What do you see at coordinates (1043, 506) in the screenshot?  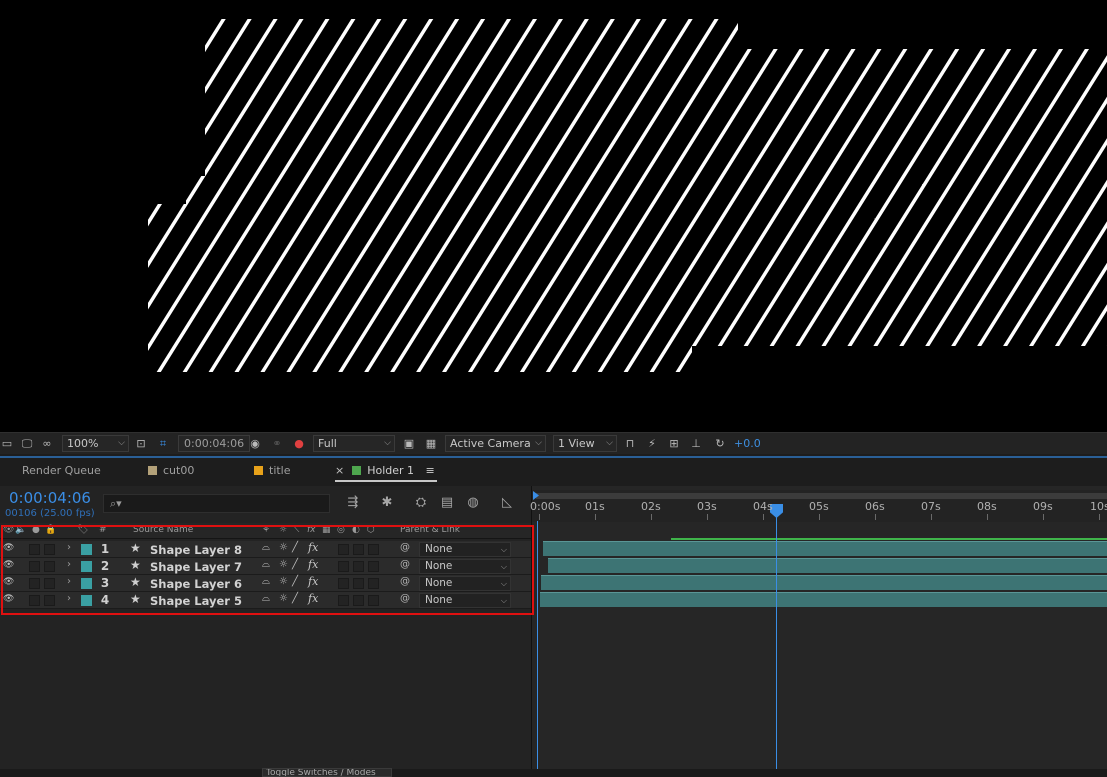 I see `ruler-tick-label: 09s` at bounding box center [1043, 506].